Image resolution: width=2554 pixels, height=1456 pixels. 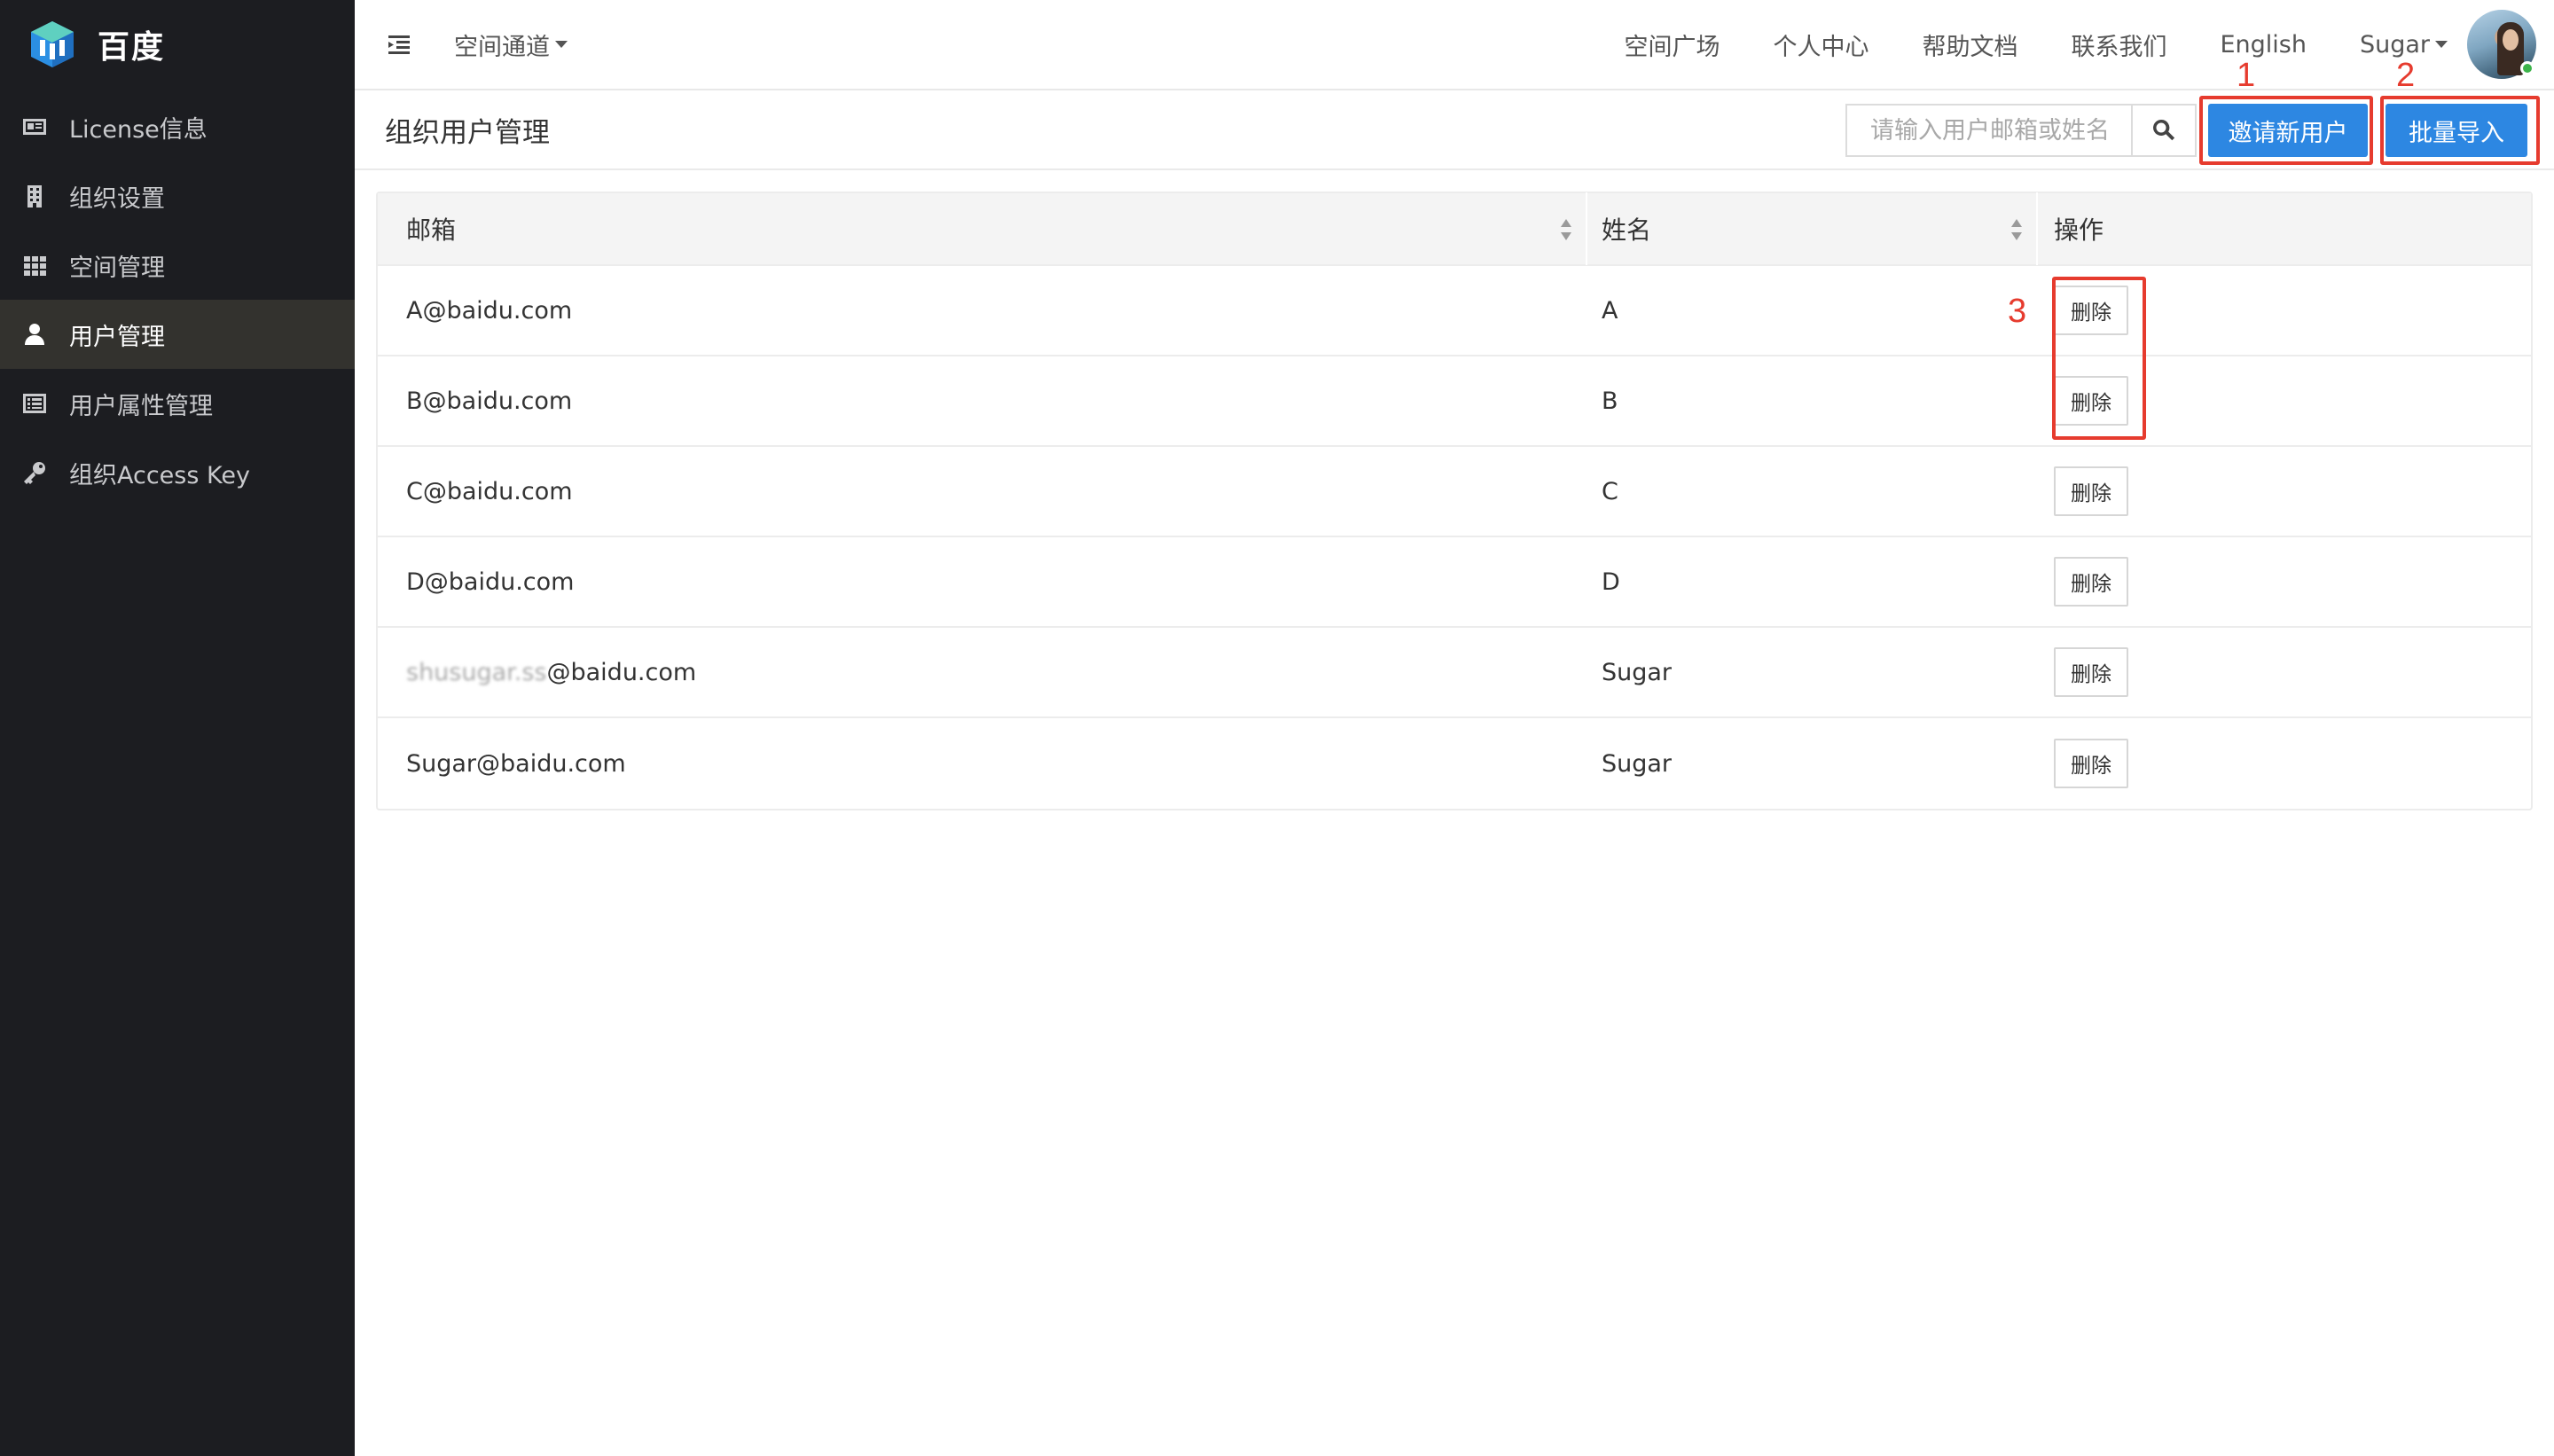 I want to click on sidebar-item-user-management: 用户管理, so click(x=177, y=334).